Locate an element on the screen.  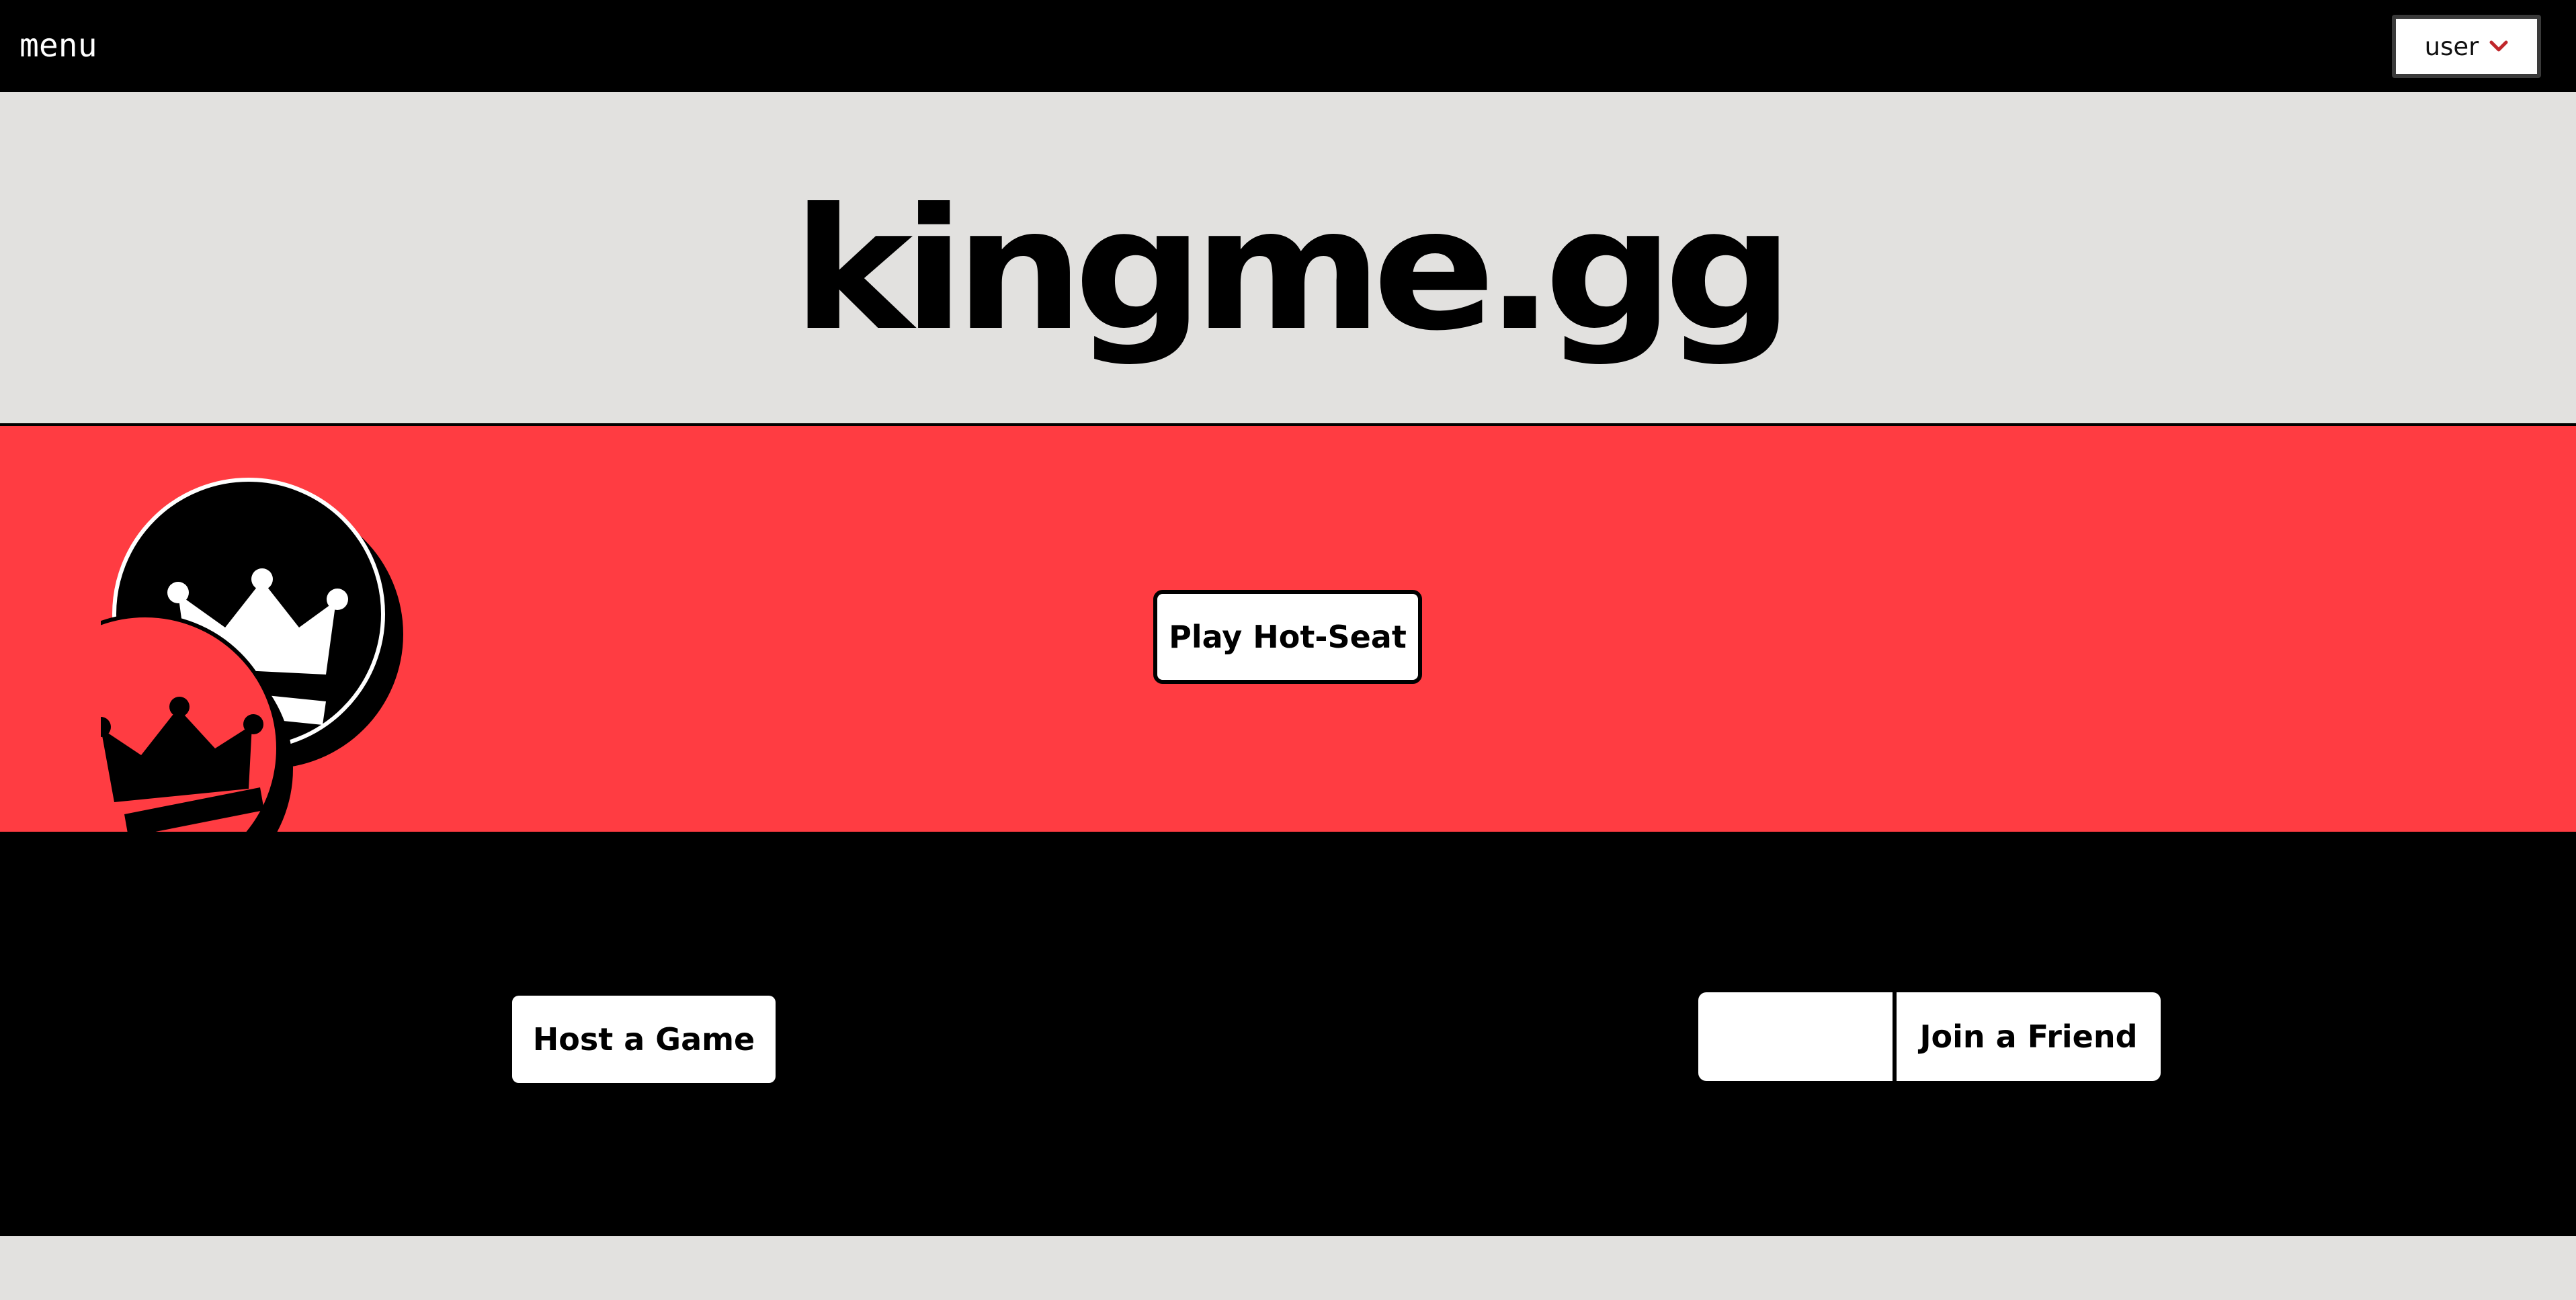
top-bar: menu user is located at coordinates (1288, 46).